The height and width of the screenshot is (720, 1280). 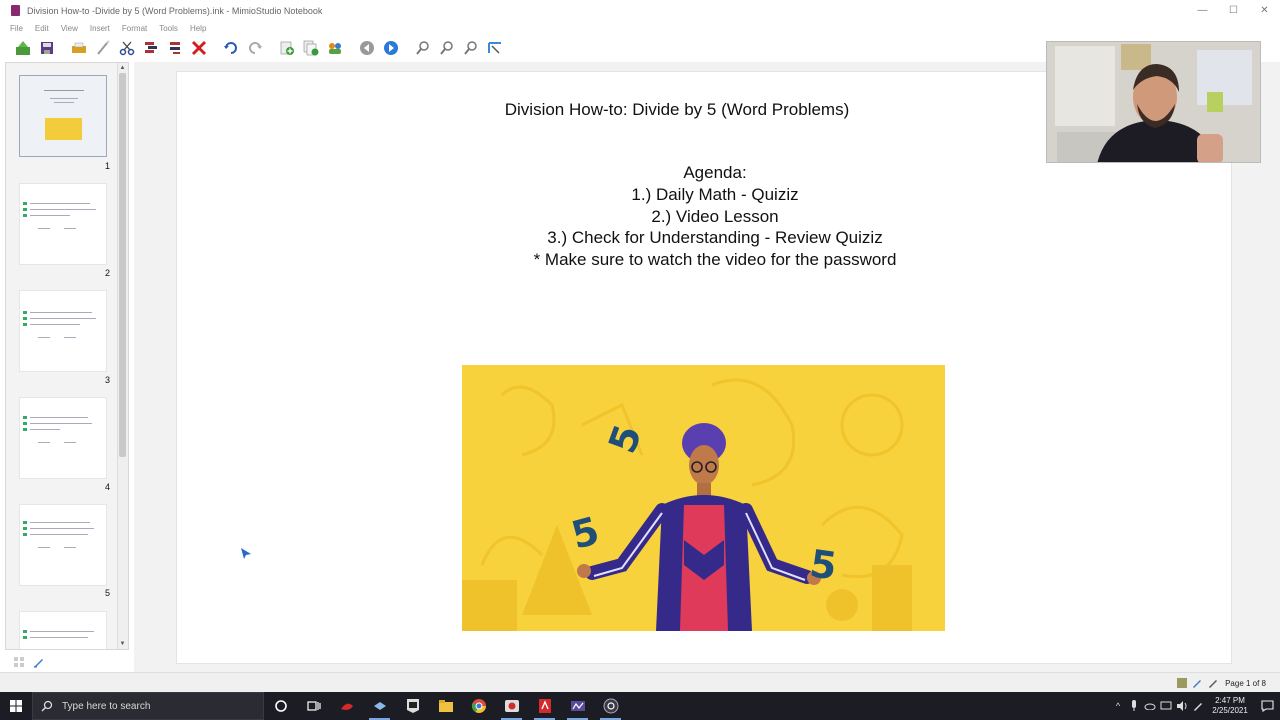 I want to click on minimize-button: —, so click(x=1202, y=10).